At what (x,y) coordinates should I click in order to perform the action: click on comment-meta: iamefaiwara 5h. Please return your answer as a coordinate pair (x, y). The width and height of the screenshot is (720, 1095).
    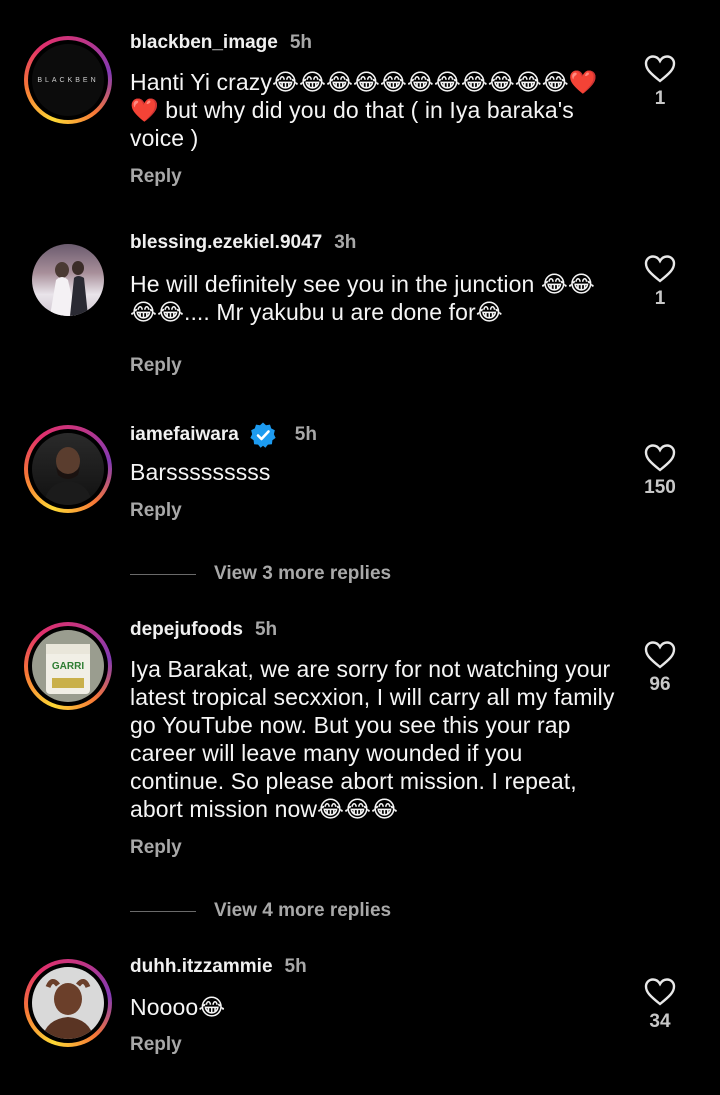
    Looking at the image, I should click on (223, 435).